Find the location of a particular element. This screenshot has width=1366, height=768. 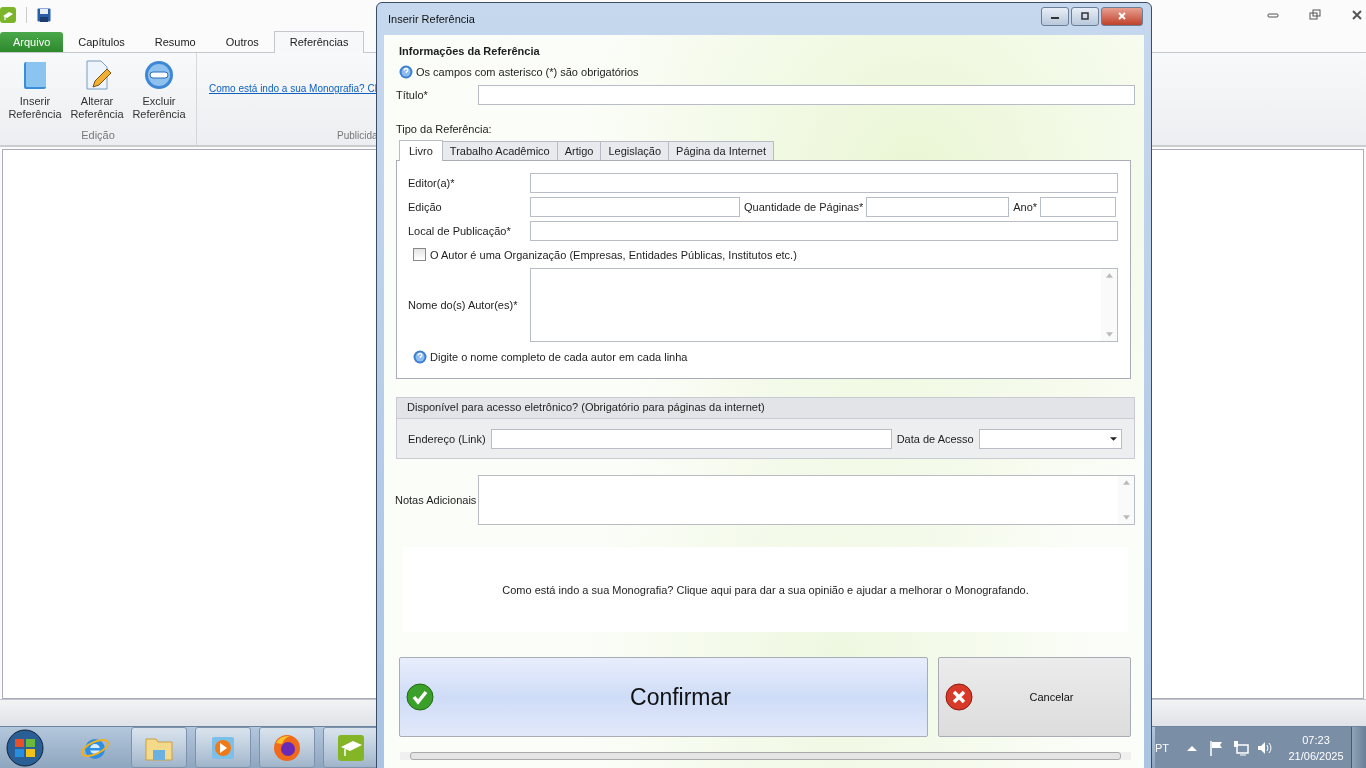

minus-circle-icon is located at coordinates (159, 75).